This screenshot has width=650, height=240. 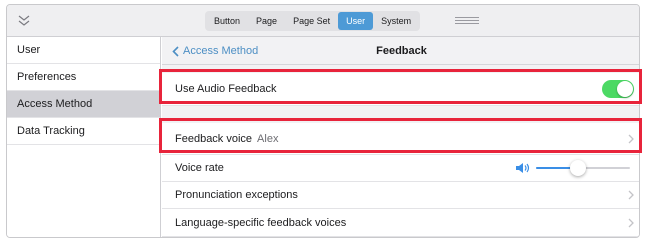 What do you see at coordinates (396, 21) in the screenshot?
I see `segment-system: System` at bounding box center [396, 21].